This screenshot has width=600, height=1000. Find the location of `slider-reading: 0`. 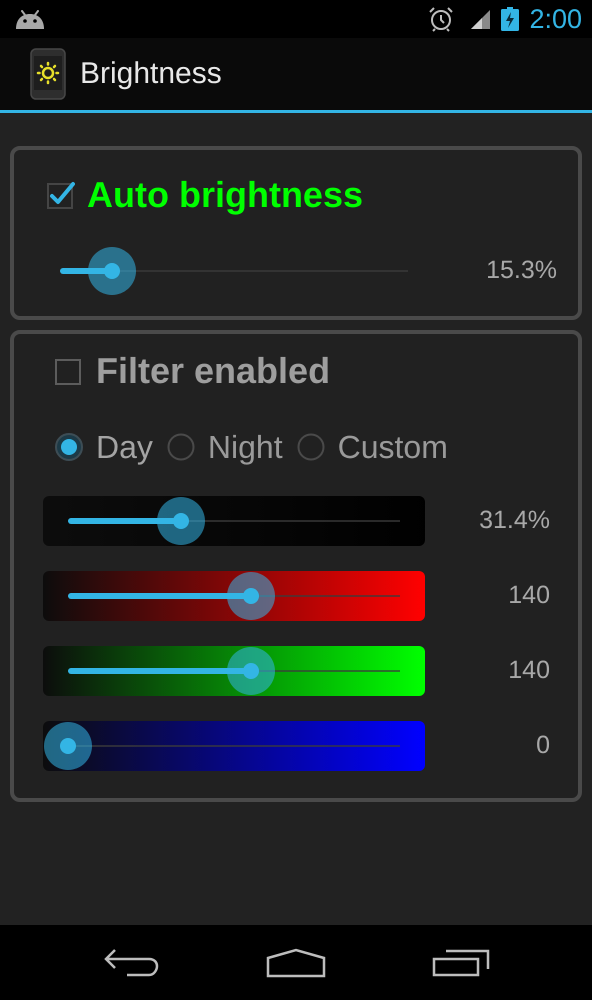

slider-reading: 0 is located at coordinates (543, 746).